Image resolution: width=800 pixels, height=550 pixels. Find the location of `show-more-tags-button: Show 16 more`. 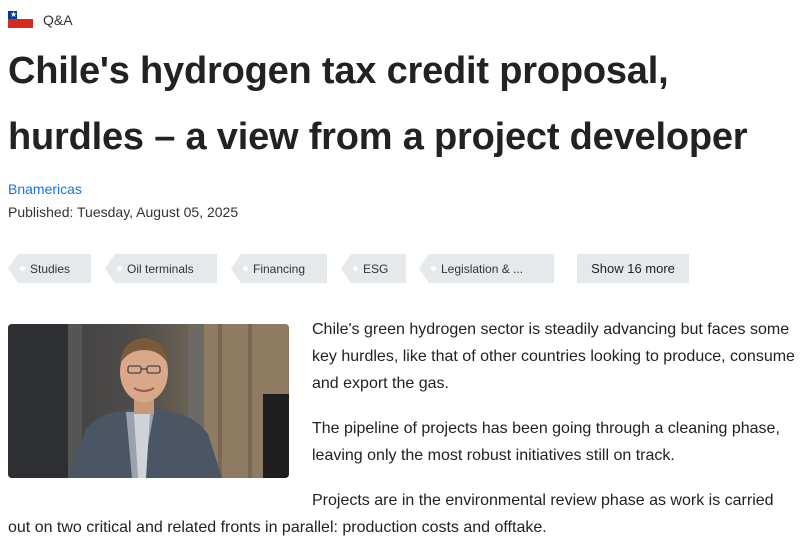

show-more-tags-button: Show 16 more is located at coordinates (633, 268).